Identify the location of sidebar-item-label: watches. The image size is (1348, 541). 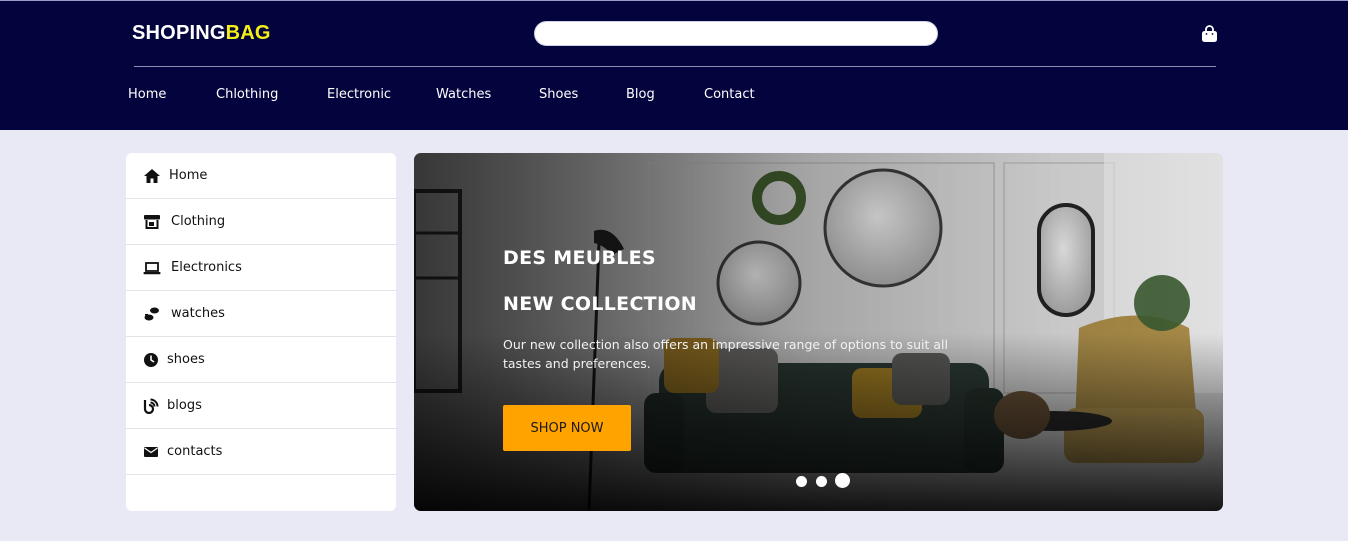
(198, 313).